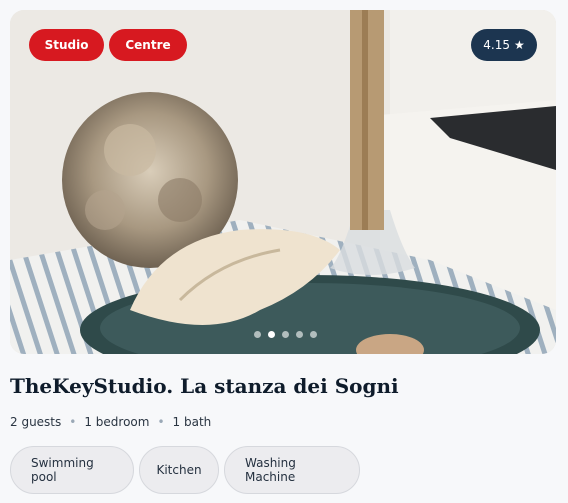  I want to click on carousel-dots, so click(285, 334).